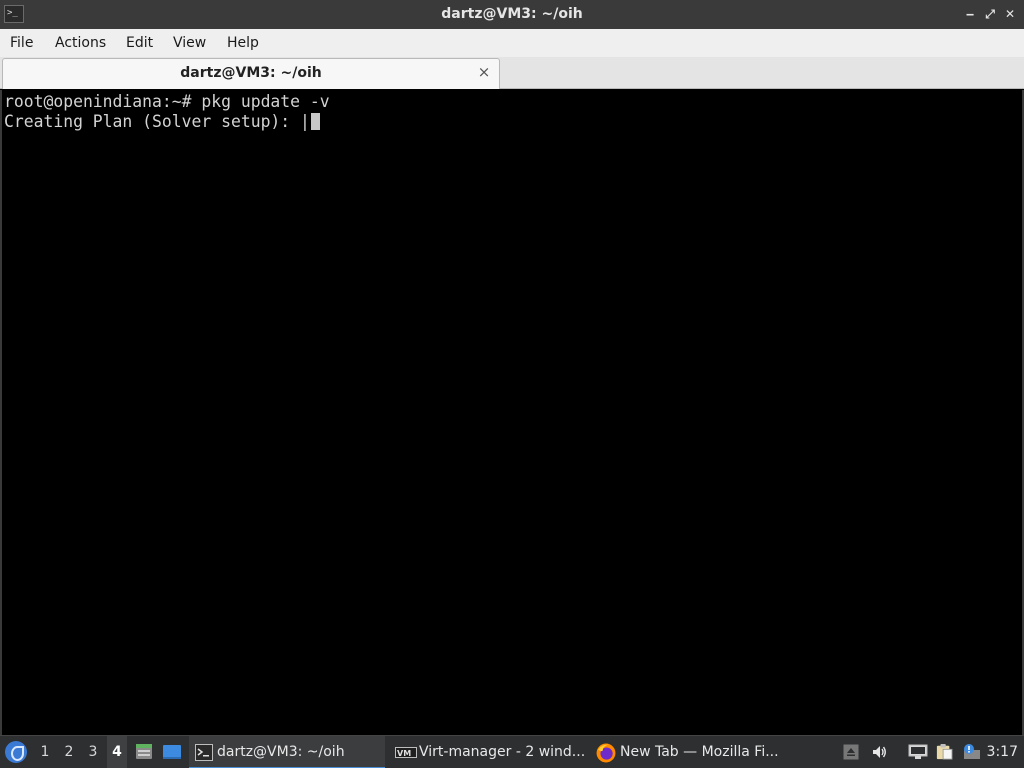 The width and height of the screenshot is (1024, 768). What do you see at coordinates (16, 752) in the screenshot?
I see `start-menu-icon` at bounding box center [16, 752].